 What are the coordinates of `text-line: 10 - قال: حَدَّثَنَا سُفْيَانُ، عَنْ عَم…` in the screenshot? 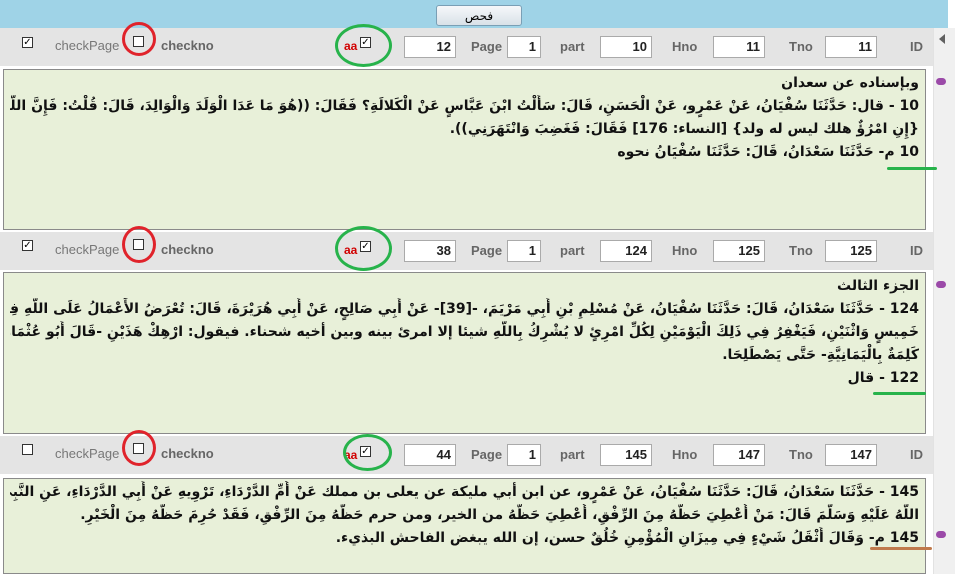 It's located at (464, 106).